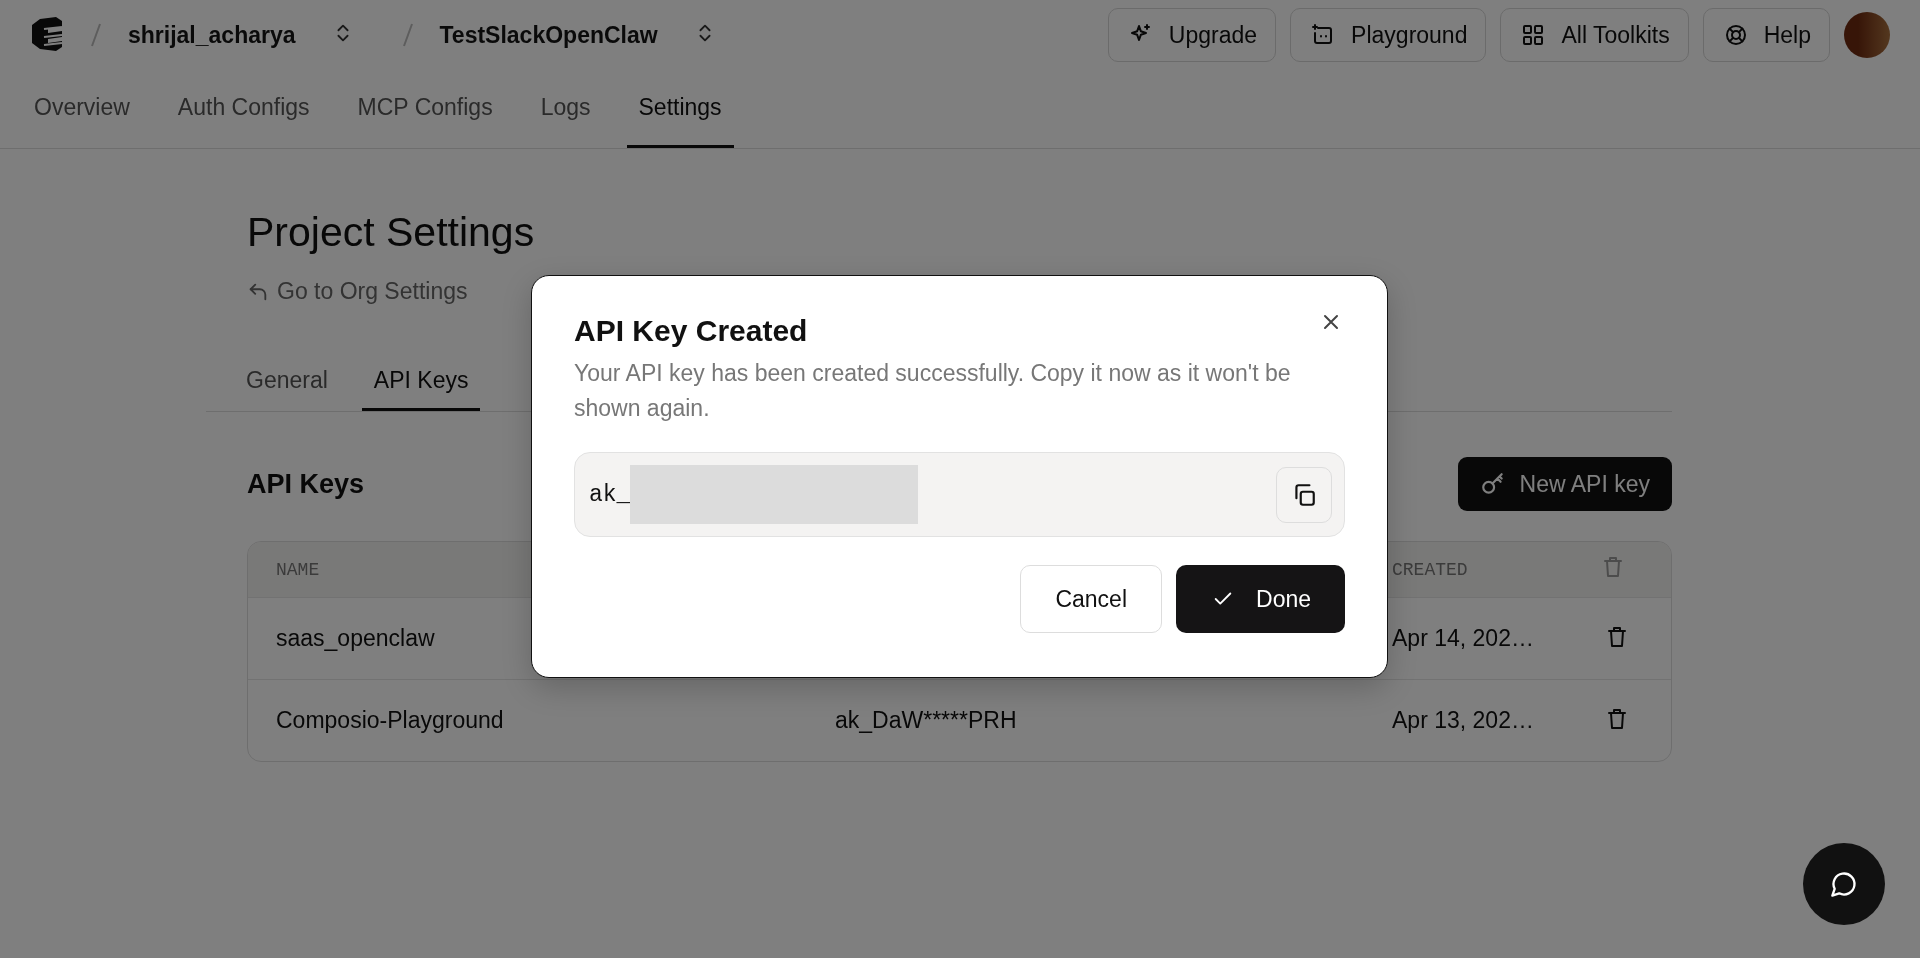  Describe the element at coordinates (425, 109) in the screenshot. I see `nav-tab: MCP Configs` at that location.